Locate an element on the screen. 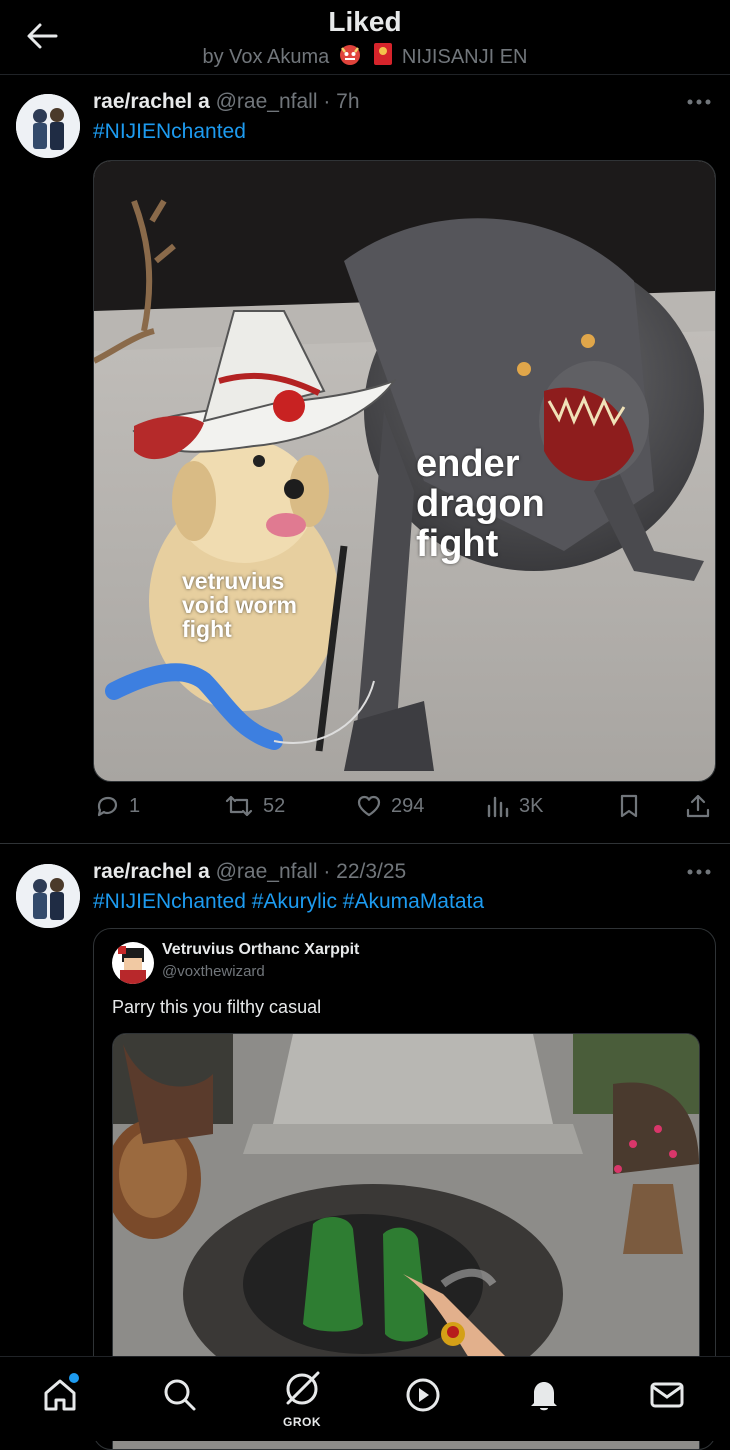  heart-icon is located at coordinates (369, 806).